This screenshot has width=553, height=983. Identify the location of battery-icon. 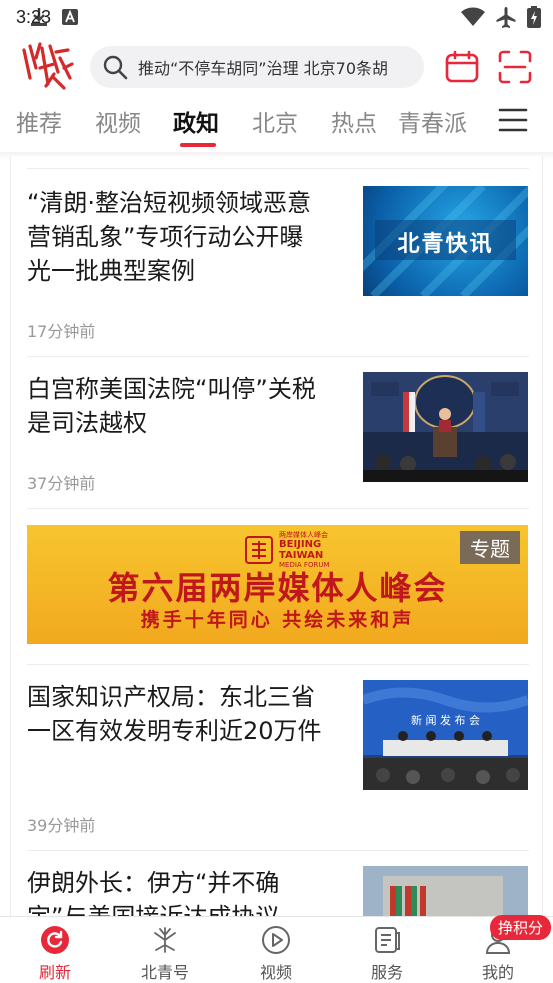
(534, 17).